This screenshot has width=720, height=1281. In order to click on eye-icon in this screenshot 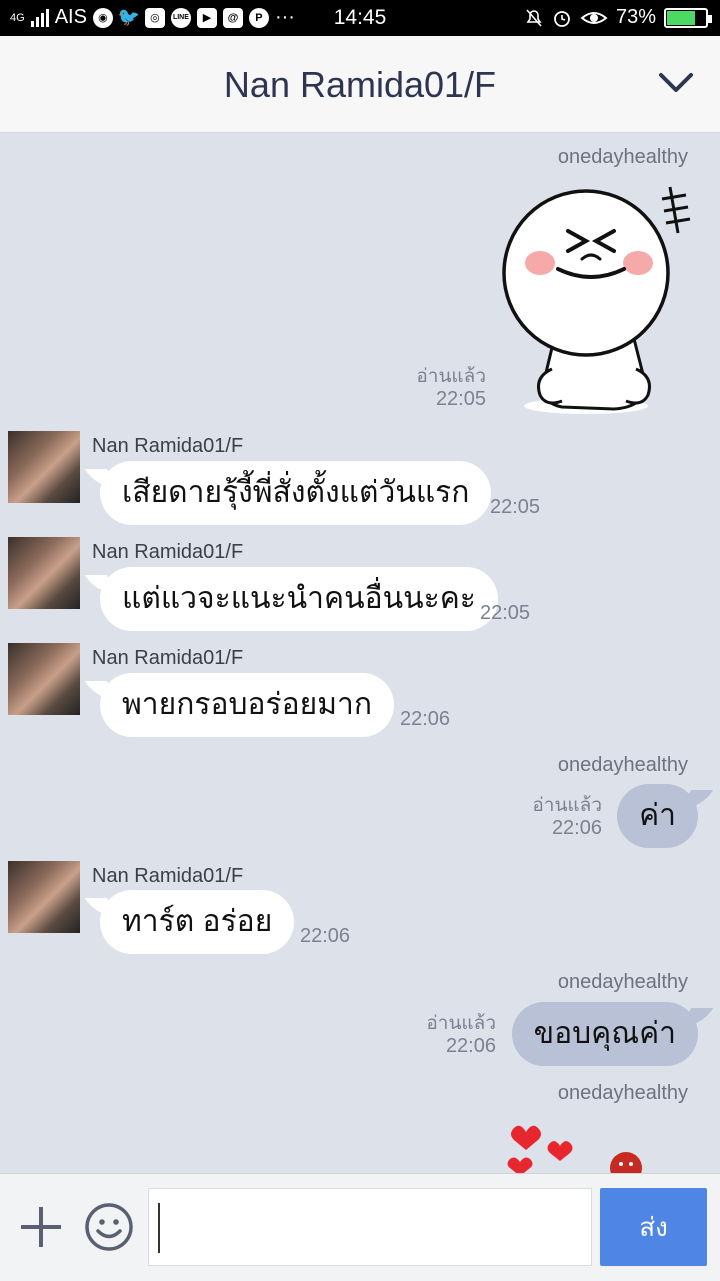, I will do `click(594, 17)`.